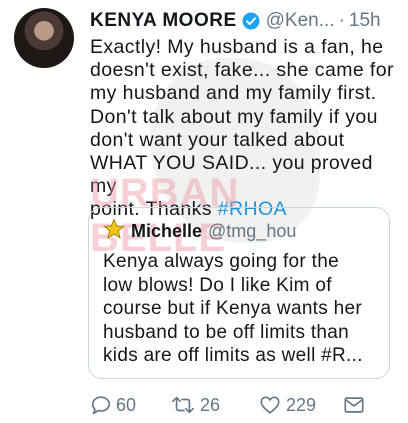  Describe the element at coordinates (167, 231) in the screenshot. I see `quoted-author-name: Michelle` at that location.